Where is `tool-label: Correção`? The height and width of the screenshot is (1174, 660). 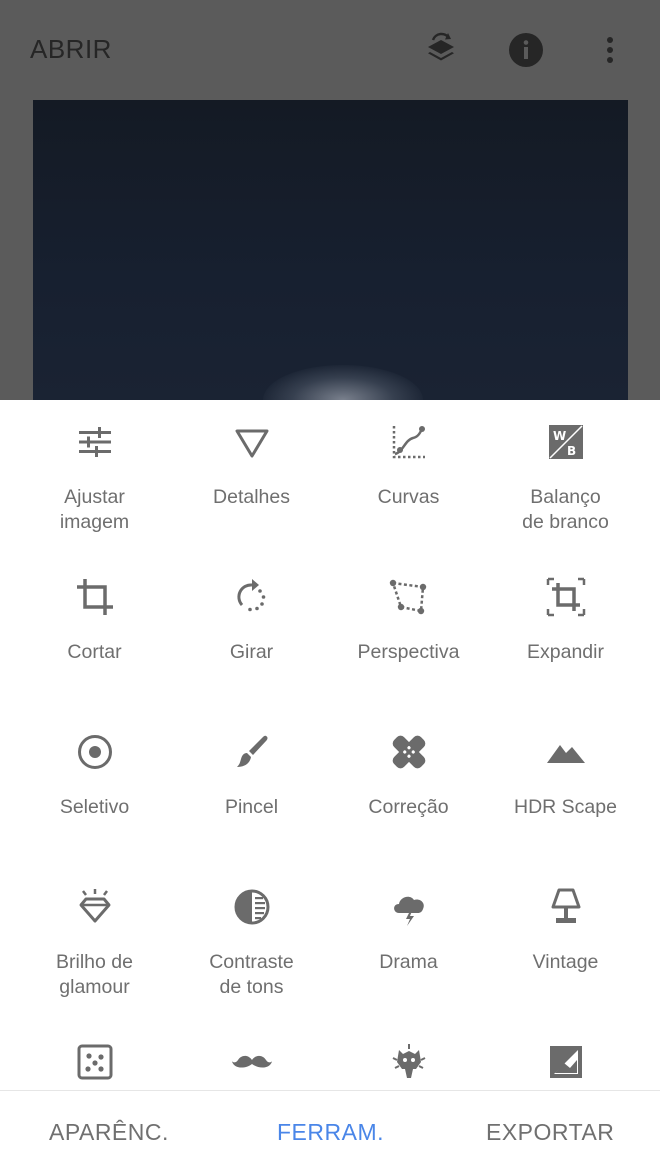 tool-label: Correção is located at coordinates (408, 807).